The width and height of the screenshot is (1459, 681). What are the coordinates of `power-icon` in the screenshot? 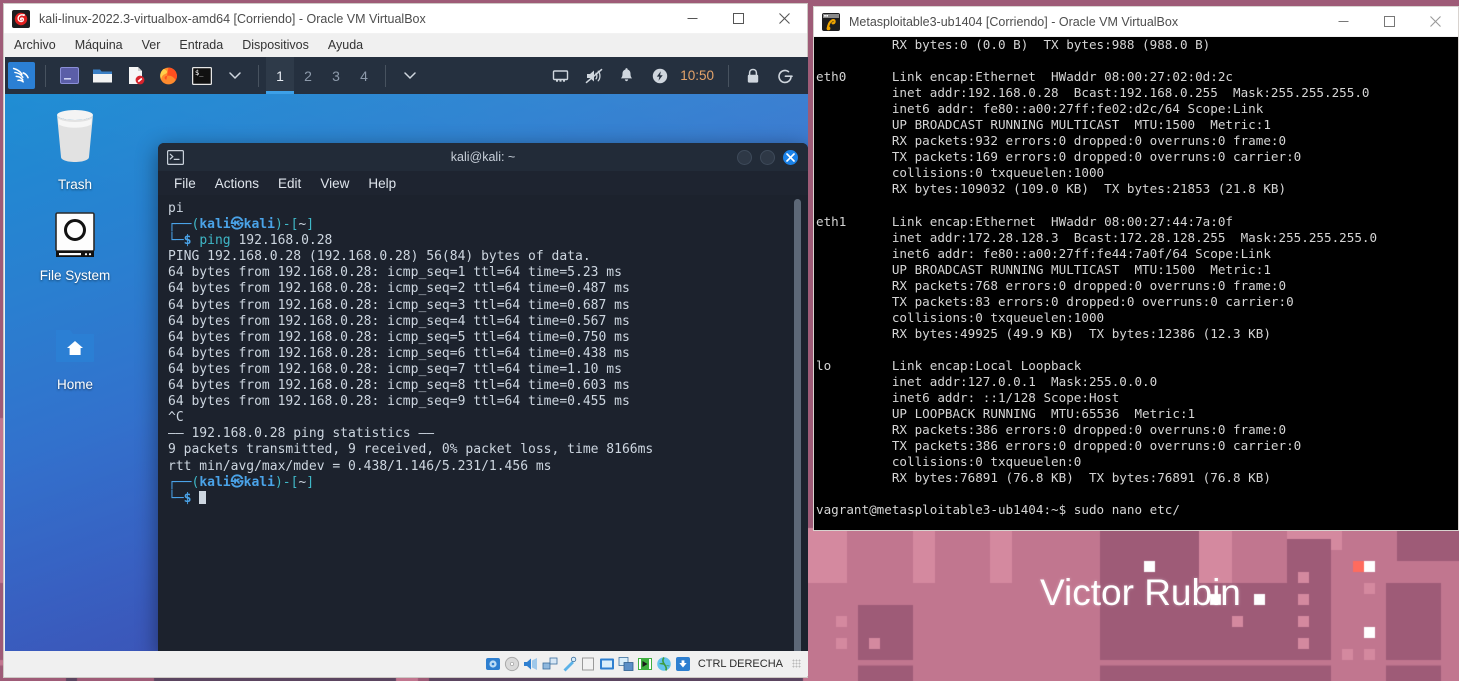 It's located at (659, 75).